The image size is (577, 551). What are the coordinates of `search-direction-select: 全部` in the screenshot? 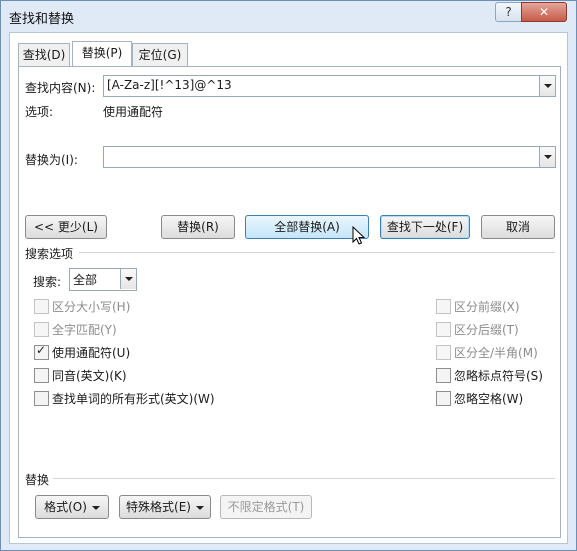 It's located at (103, 279).